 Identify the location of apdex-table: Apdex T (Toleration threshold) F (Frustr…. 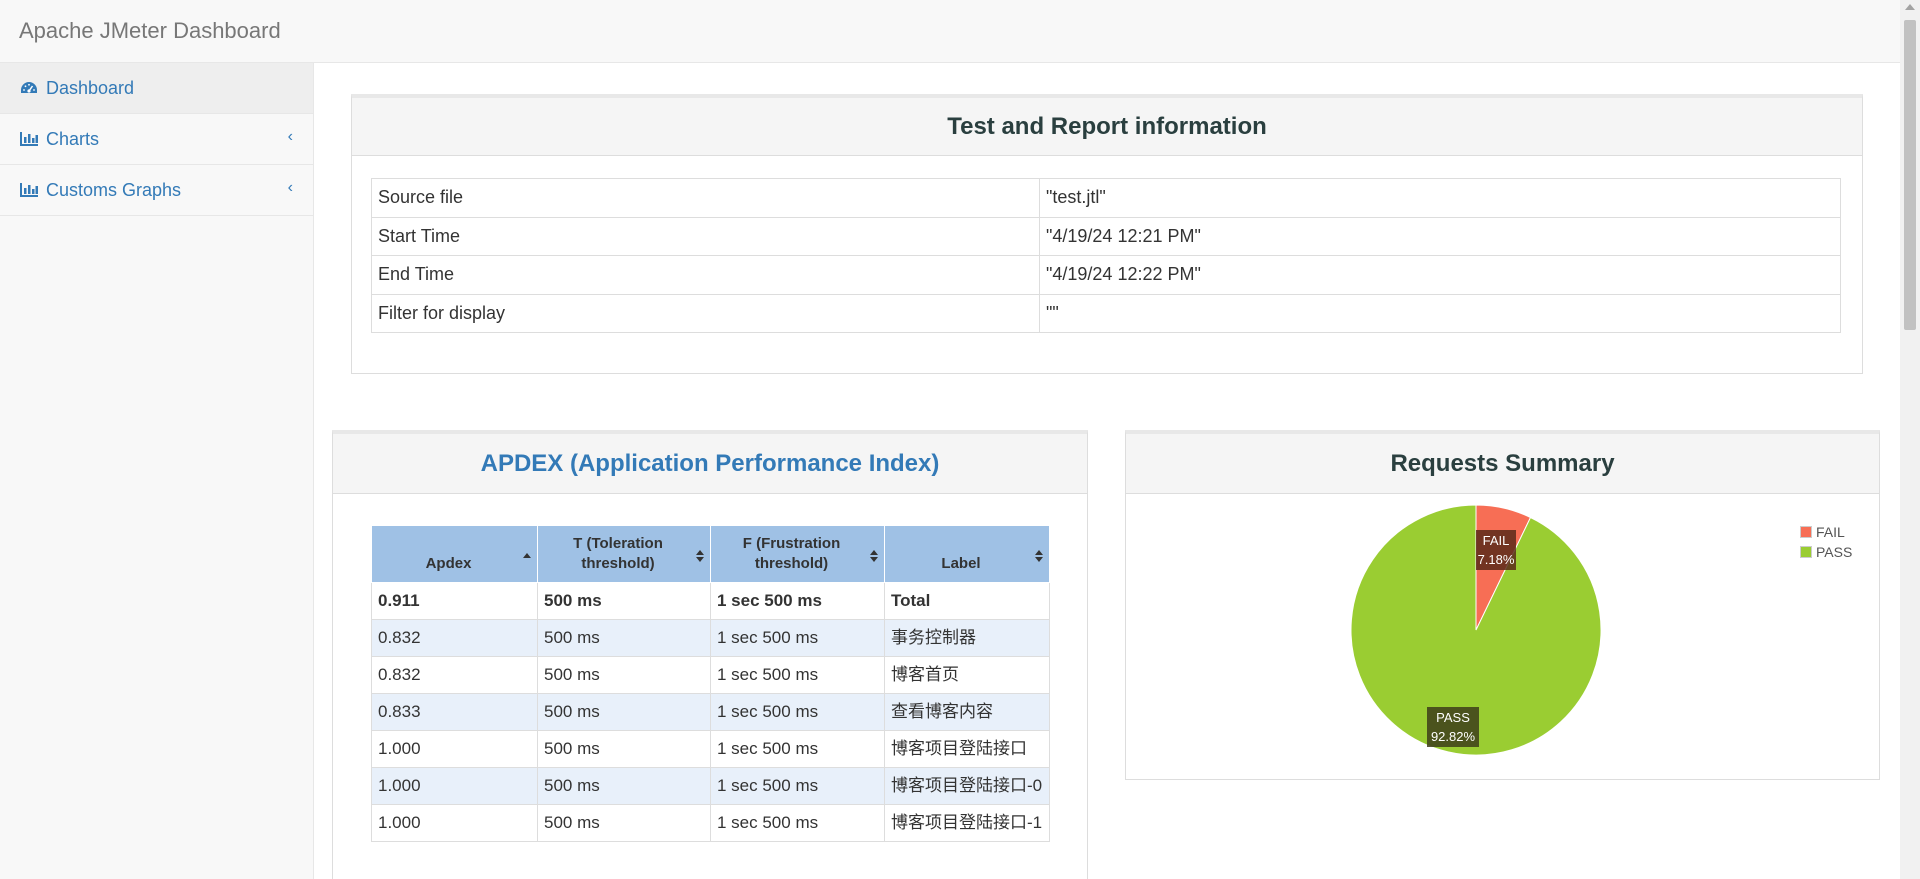
(710, 683).